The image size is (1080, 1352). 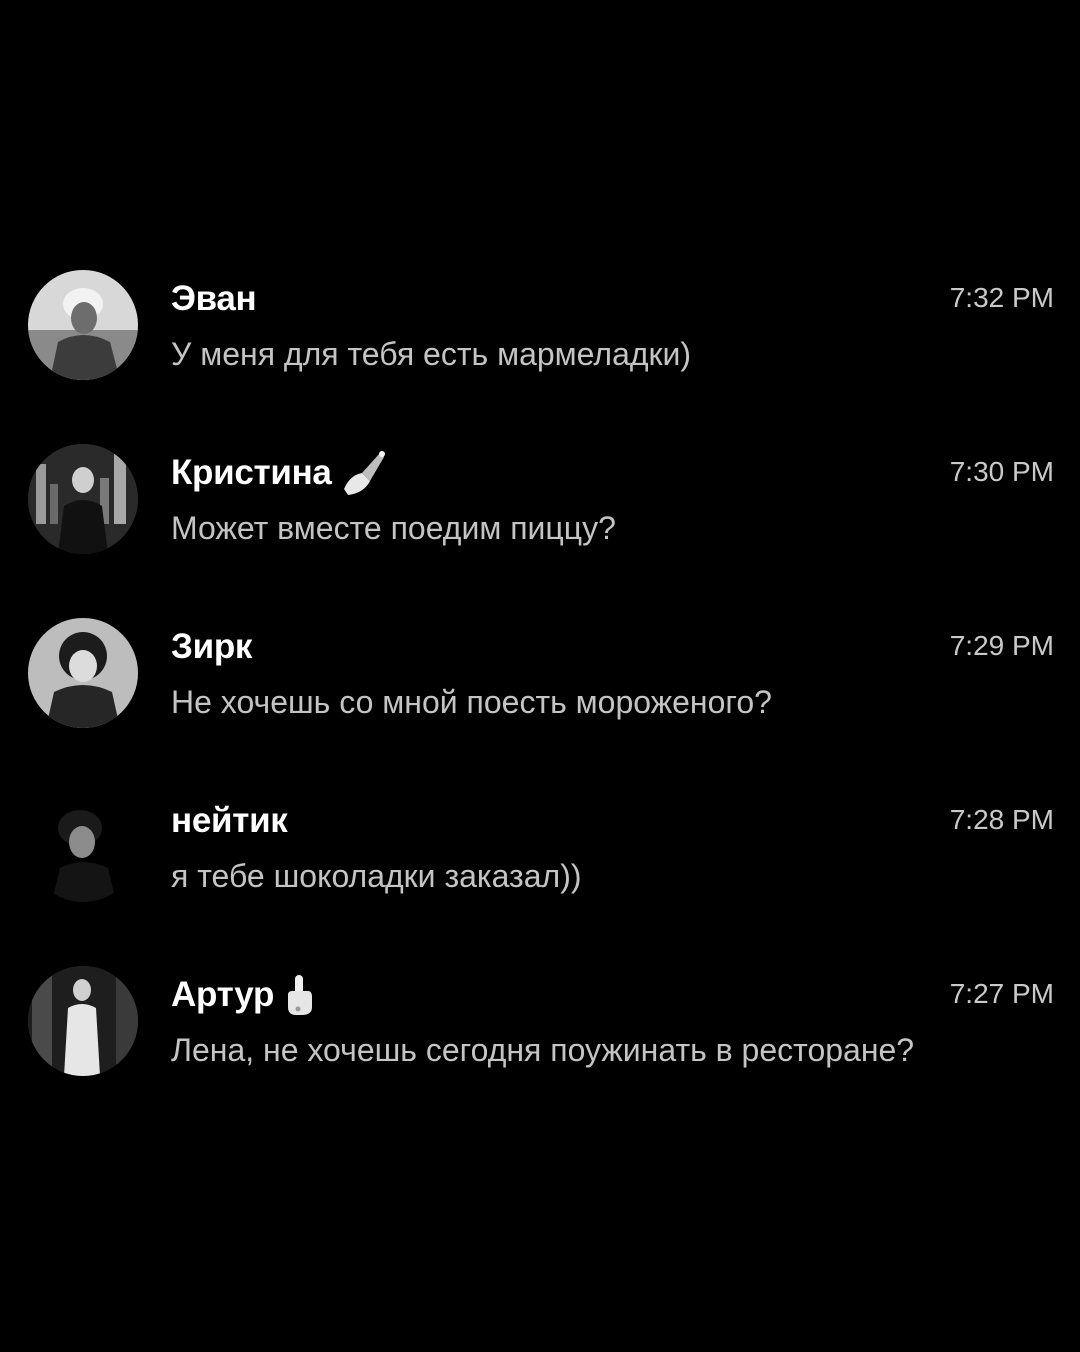 I want to click on contact-name: Артур, so click(x=223, y=994).